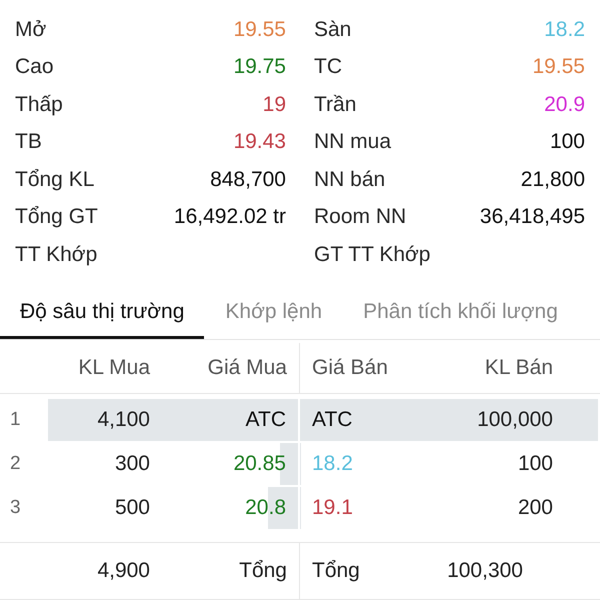 The height and width of the screenshot is (600, 600). Describe the element at coordinates (519, 368) in the screenshot. I see `column-header: KL Bán` at that location.